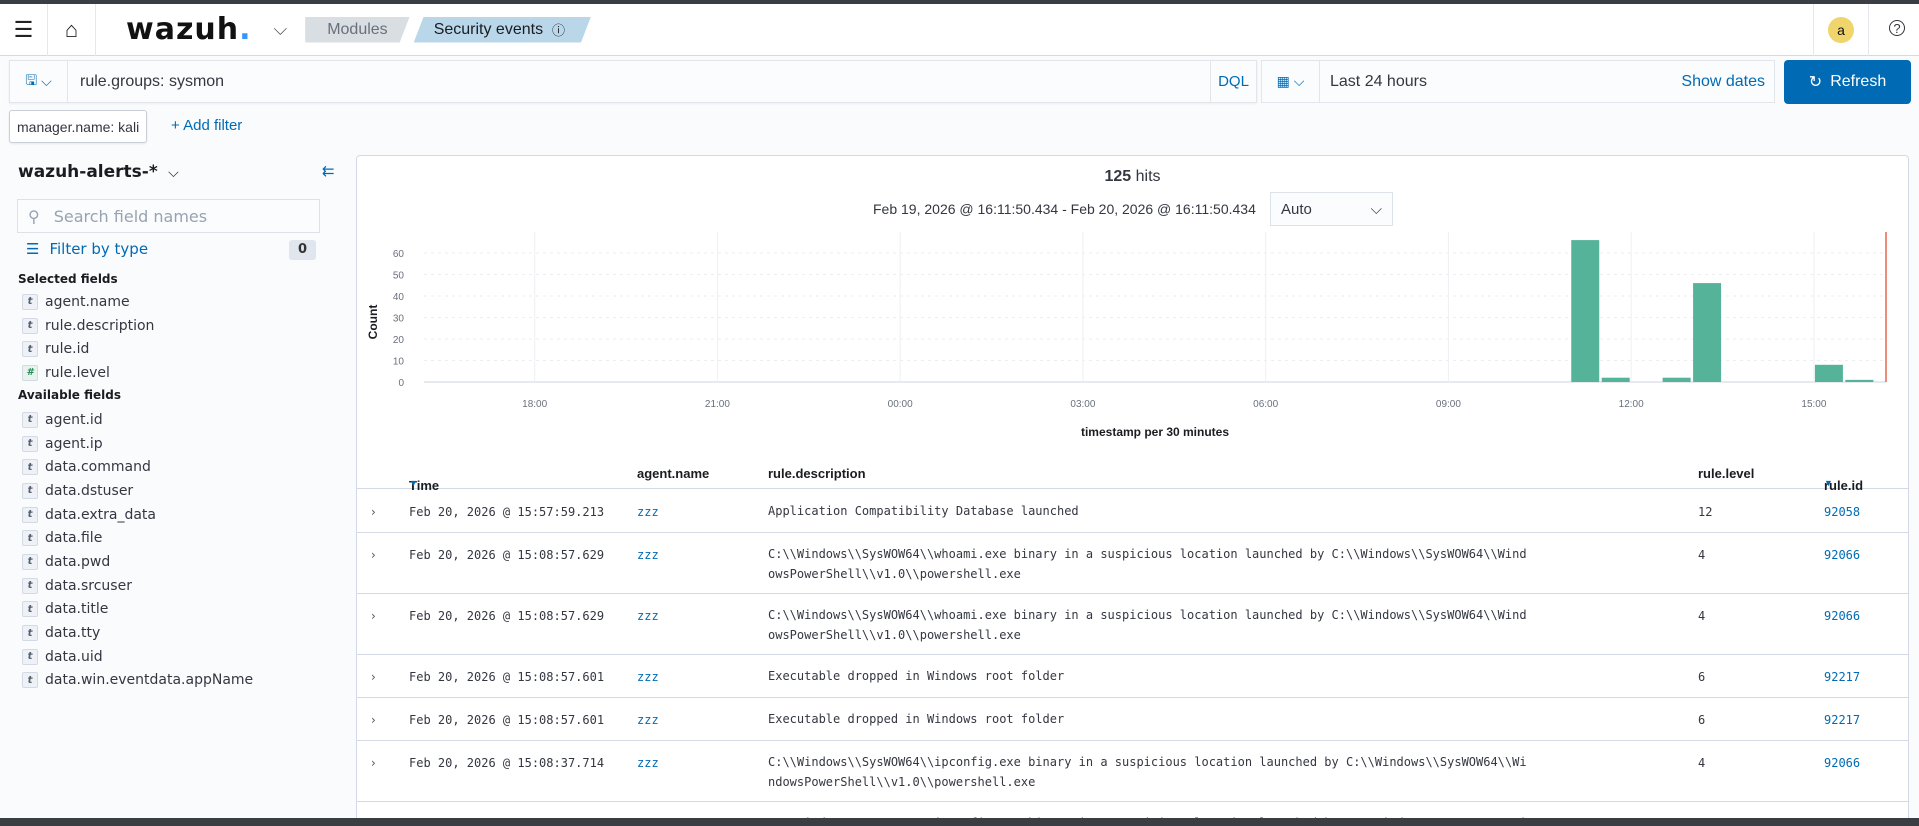  I want to click on info-icon: ⓘ, so click(558, 29).